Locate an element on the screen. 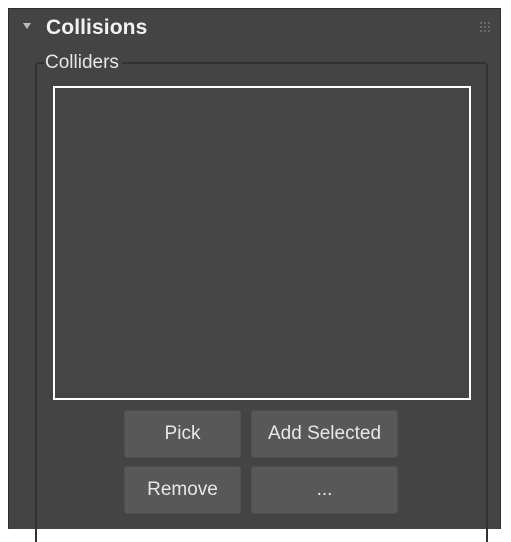 Image resolution: width=511 pixels, height=542 pixels. remove-button: Remove is located at coordinates (182, 490).